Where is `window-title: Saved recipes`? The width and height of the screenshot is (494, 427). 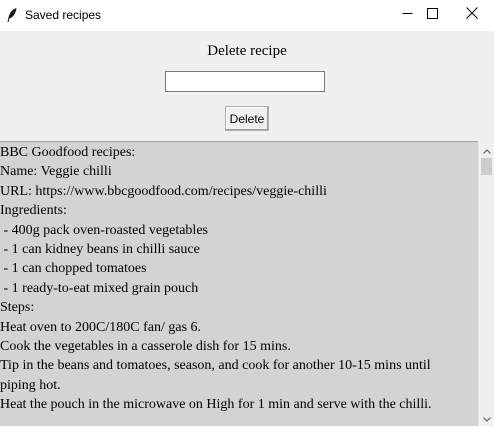 window-title: Saved recipes is located at coordinates (63, 15).